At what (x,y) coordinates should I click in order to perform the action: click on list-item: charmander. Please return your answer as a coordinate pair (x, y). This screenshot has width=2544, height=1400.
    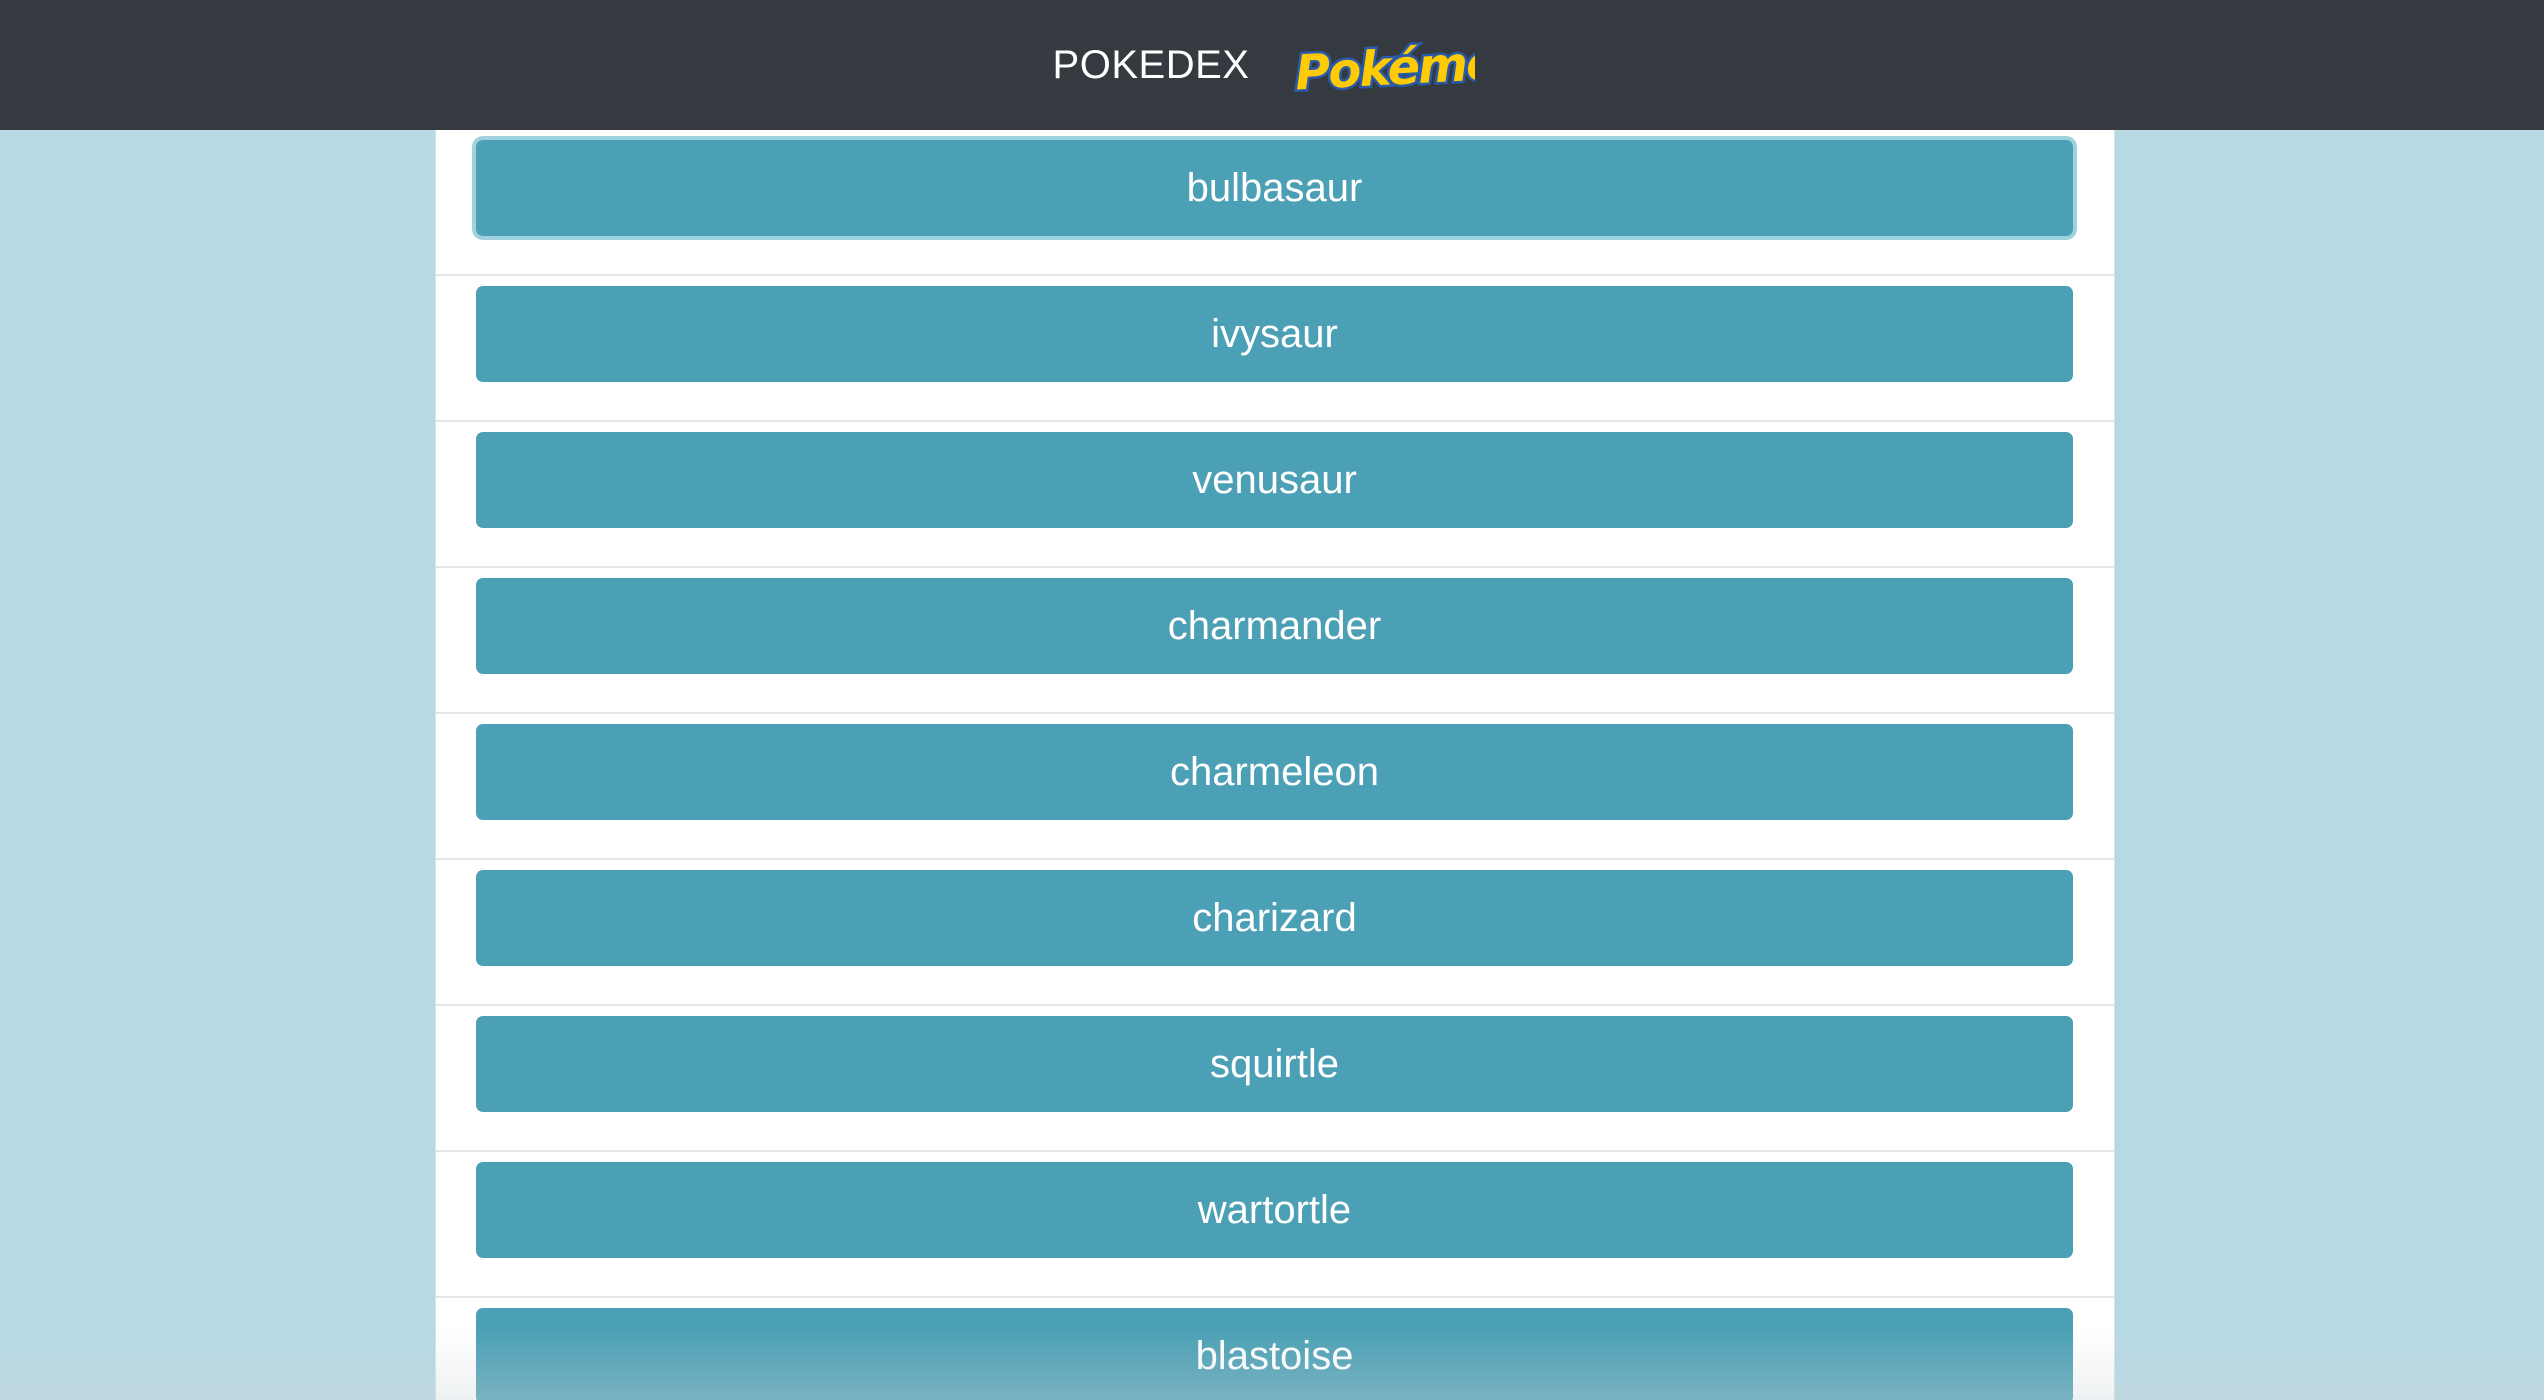
    Looking at the image, I should click on (1275, 641).